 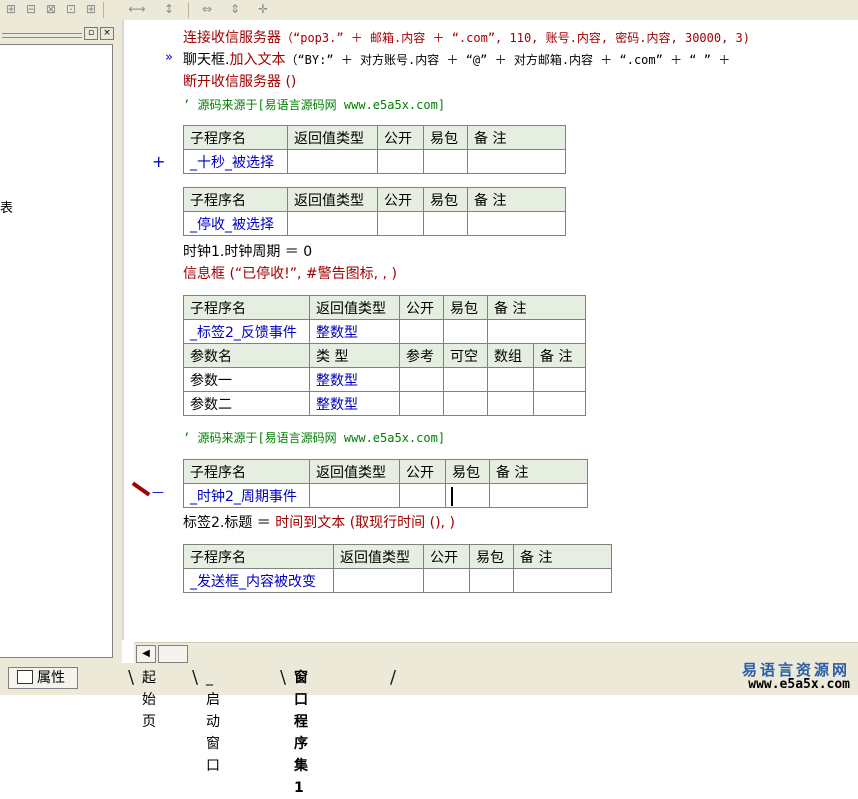 I want to click on space-vertical-icon: ↕, so click(x=169, y=9).